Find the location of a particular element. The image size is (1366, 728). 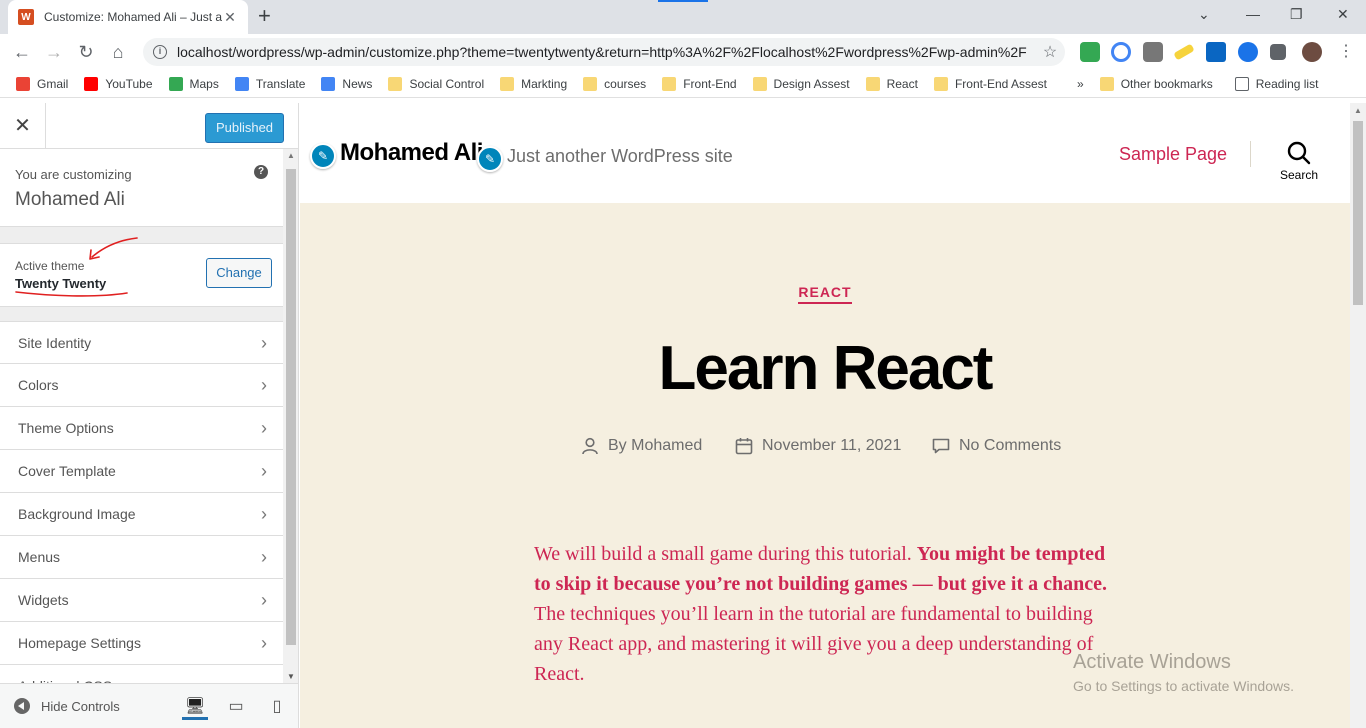

tablet-preview-icon: ▭ is located at coordinates (236, 707).